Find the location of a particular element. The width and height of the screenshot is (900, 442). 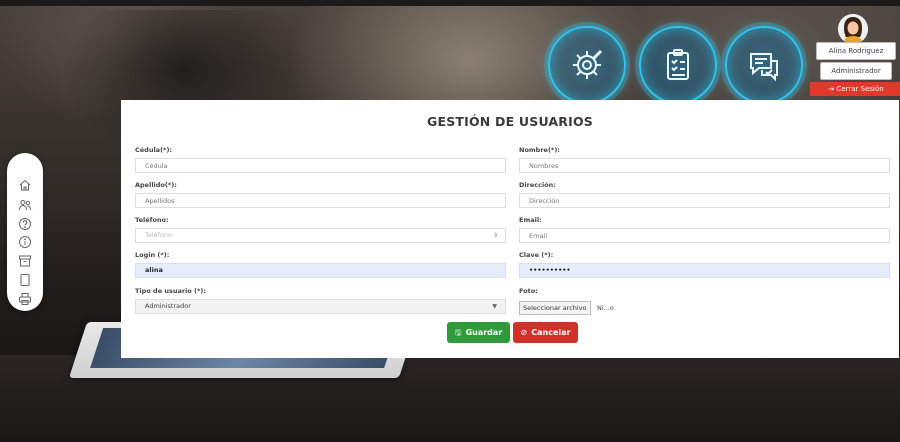

tipo-usuario-select: Administrador ▼ is located at coordinates (320, 306).